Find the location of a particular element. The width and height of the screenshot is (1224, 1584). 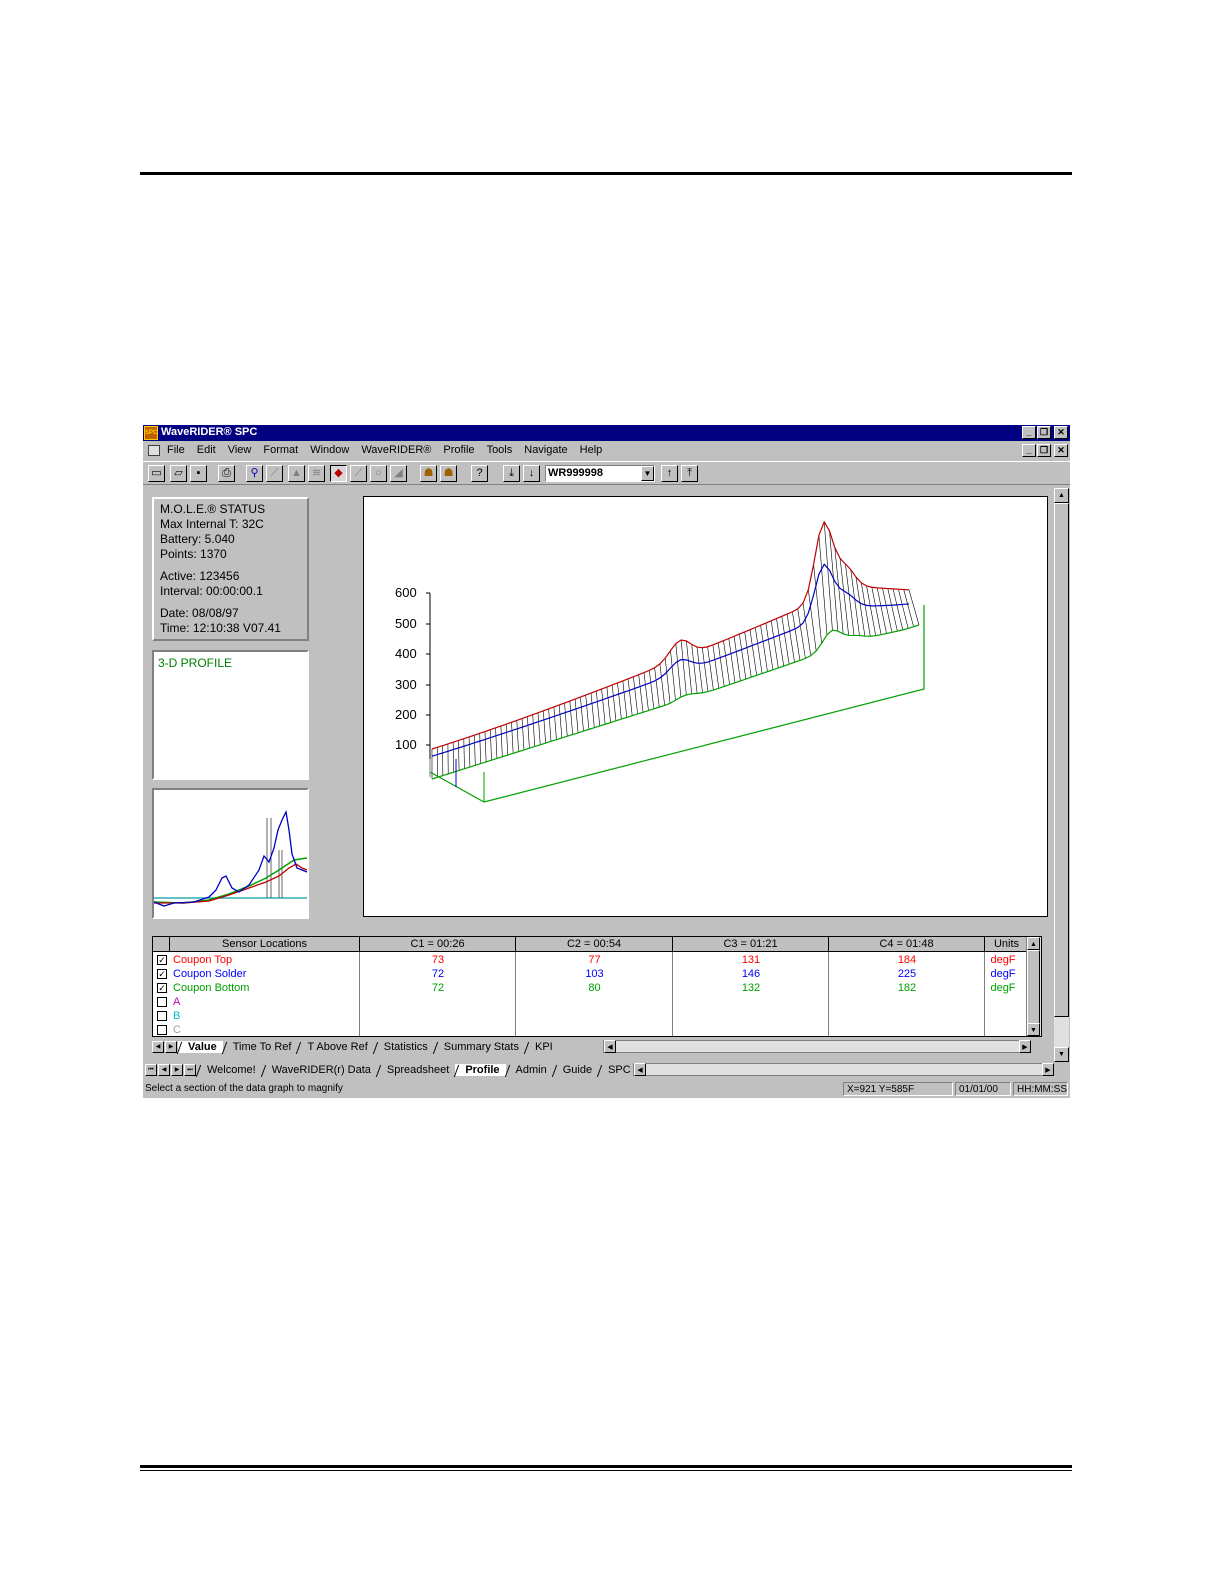

doc-restore-button: ❐ is located at coordinates (1044, 450).